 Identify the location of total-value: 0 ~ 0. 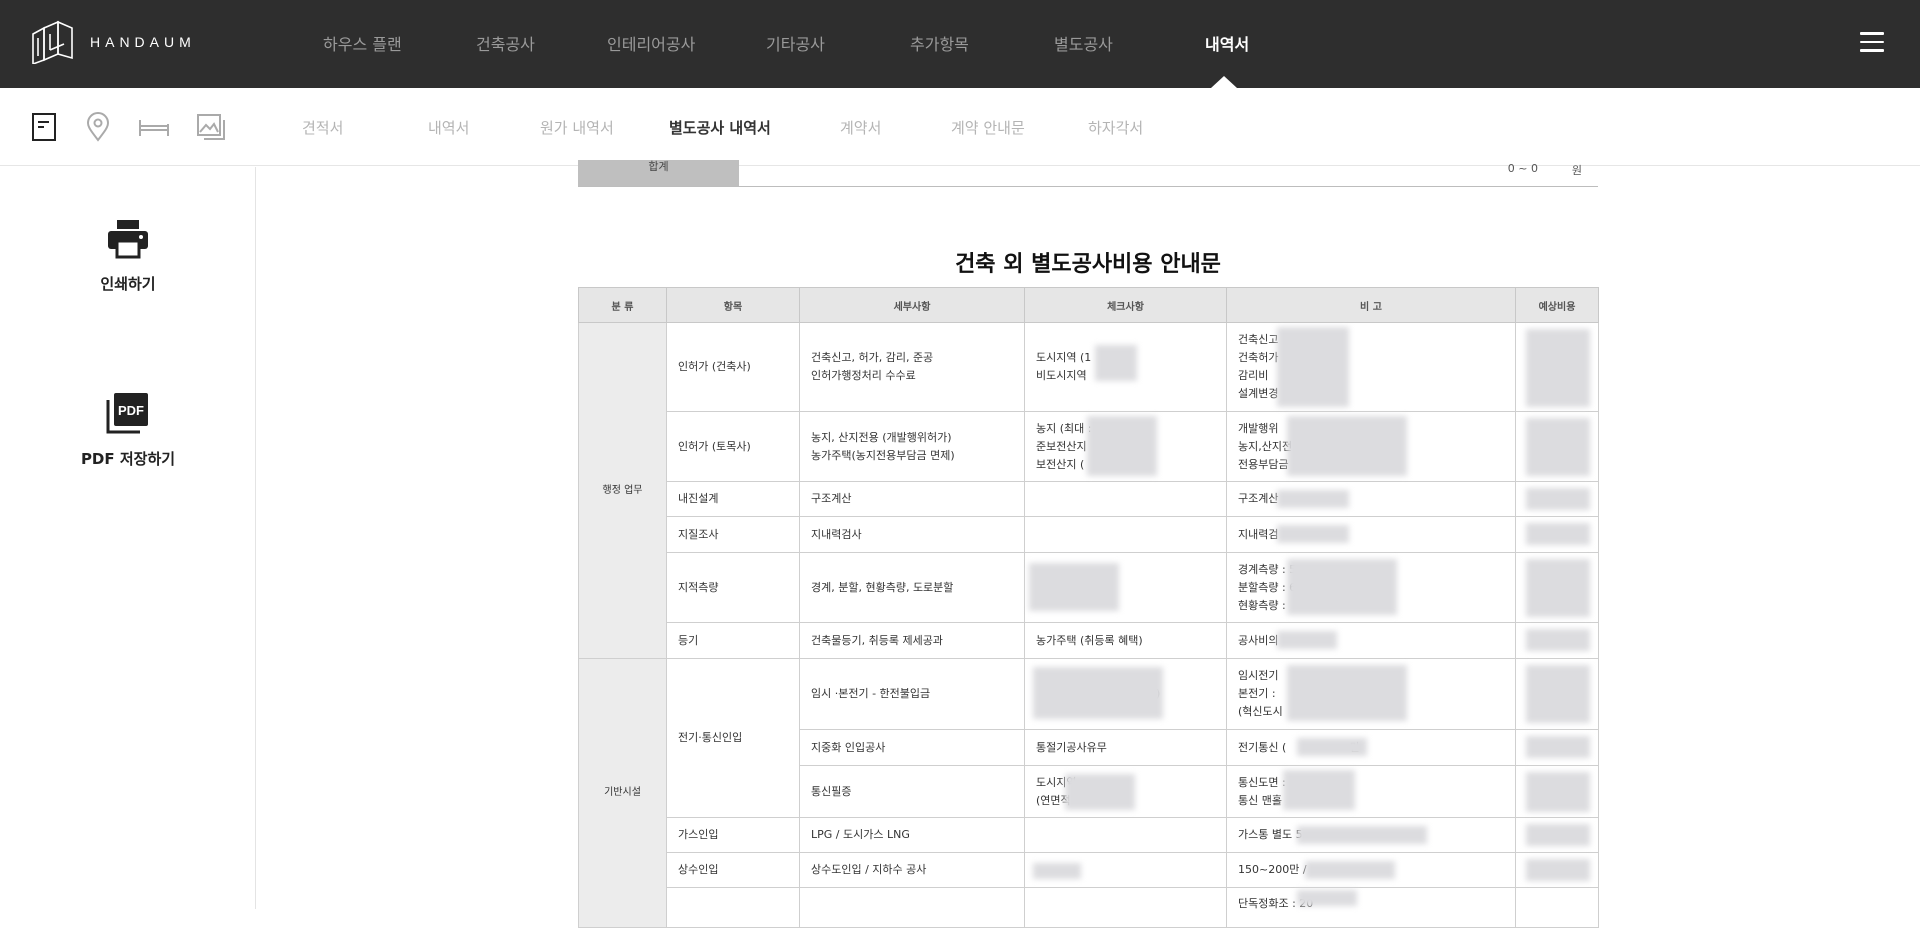
(1522, 168).